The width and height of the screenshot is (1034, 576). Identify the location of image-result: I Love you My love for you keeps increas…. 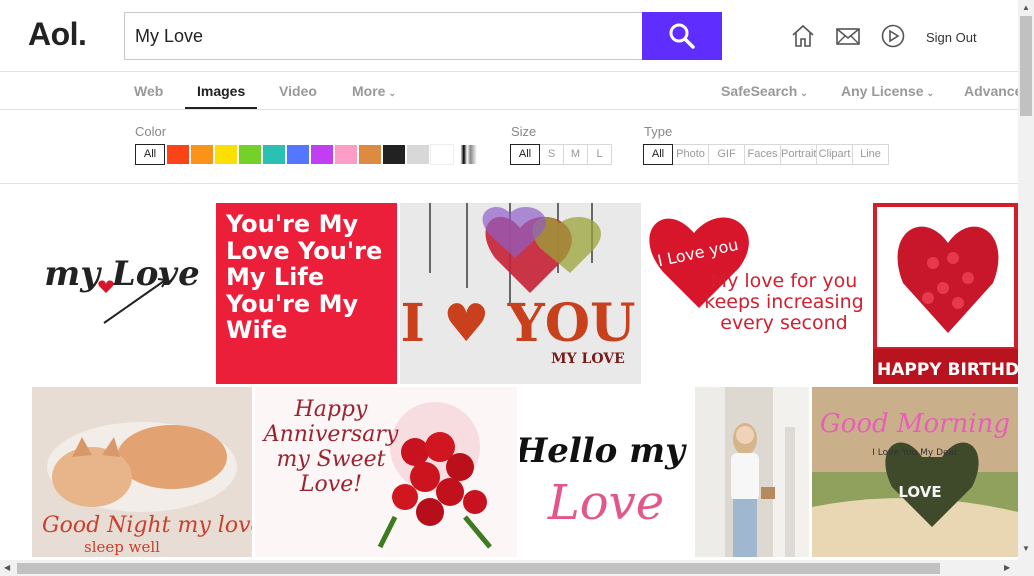
(757, 293).